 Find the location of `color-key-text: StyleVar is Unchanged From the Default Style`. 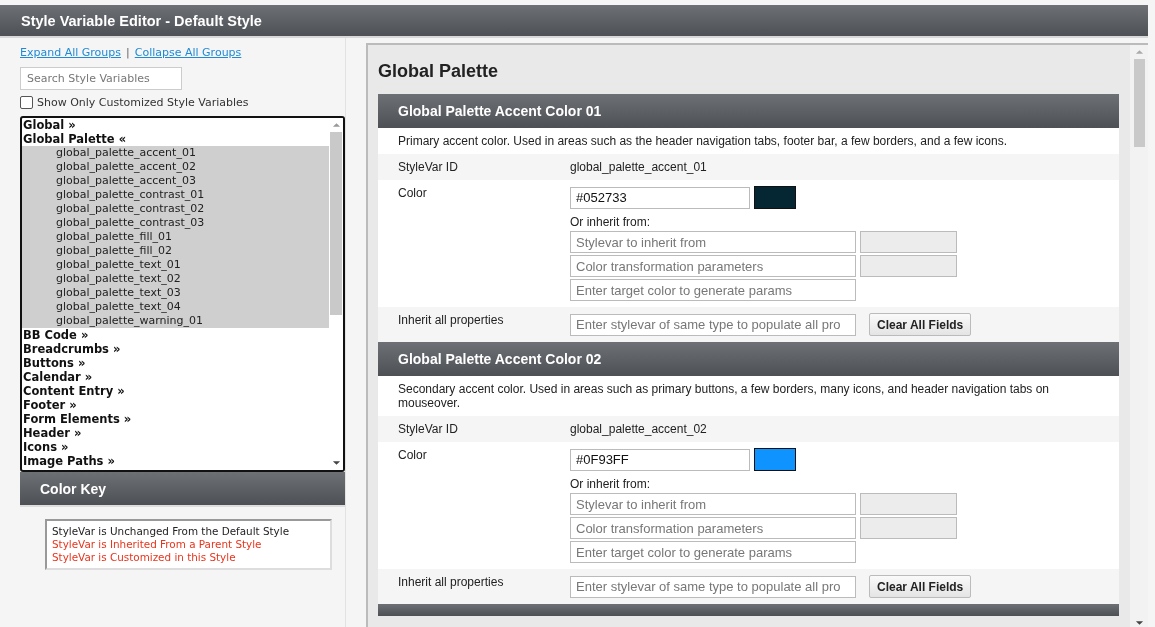

color-key-text: StyleVar is Unchanged From the Default Style is located at coordinates (171, 531).